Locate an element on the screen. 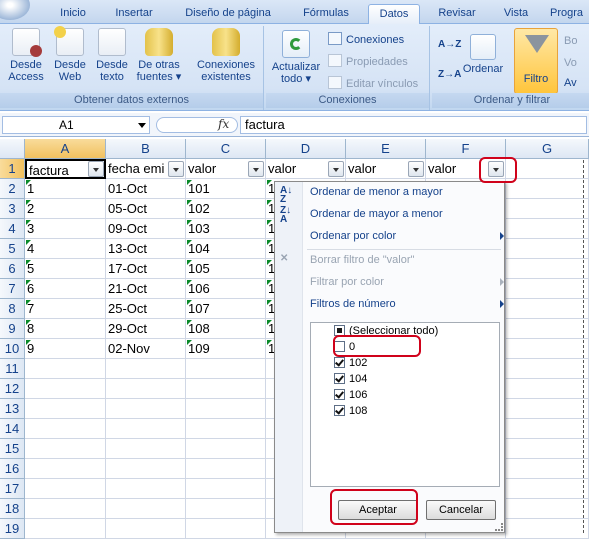  office-button is located at coordinates (15, 10).